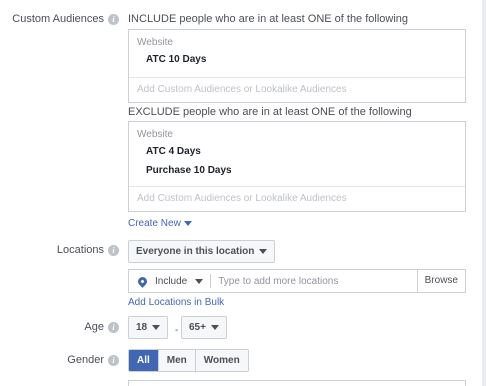 Image resolution: width=486 pixels, height=386 pixels. I want to click on create-new-link: Create New, so click(160, 223).